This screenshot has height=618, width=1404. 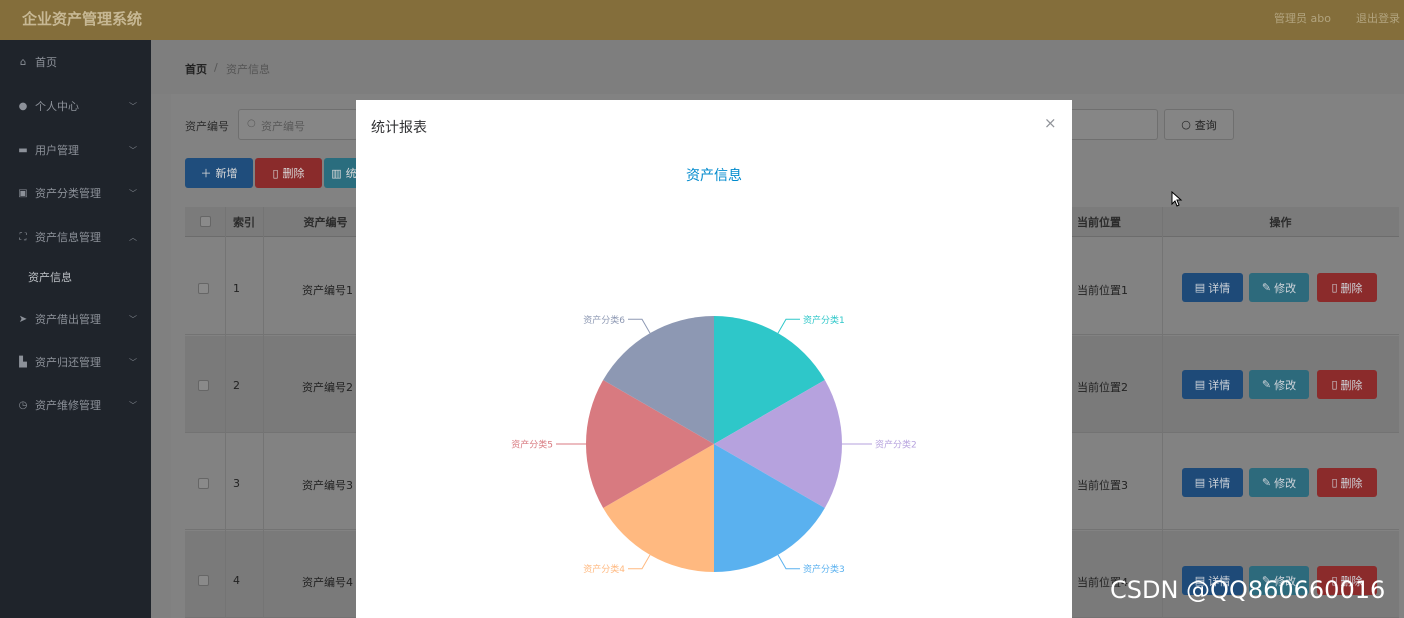 What do you see at coordinates (236, 385) in the screenshot?
I see `row-index: 2` at bounding box center [236, 385].